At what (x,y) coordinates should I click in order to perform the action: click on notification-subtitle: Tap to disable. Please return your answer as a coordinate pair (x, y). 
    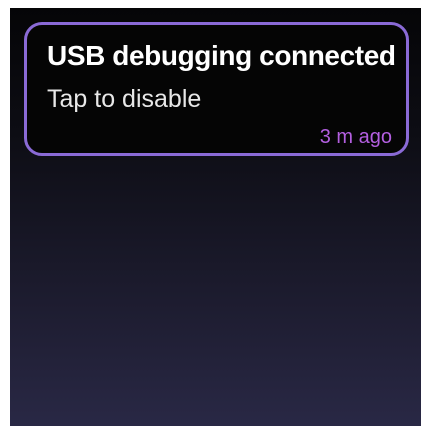
    Looking at the image, I should click on (124, 99).